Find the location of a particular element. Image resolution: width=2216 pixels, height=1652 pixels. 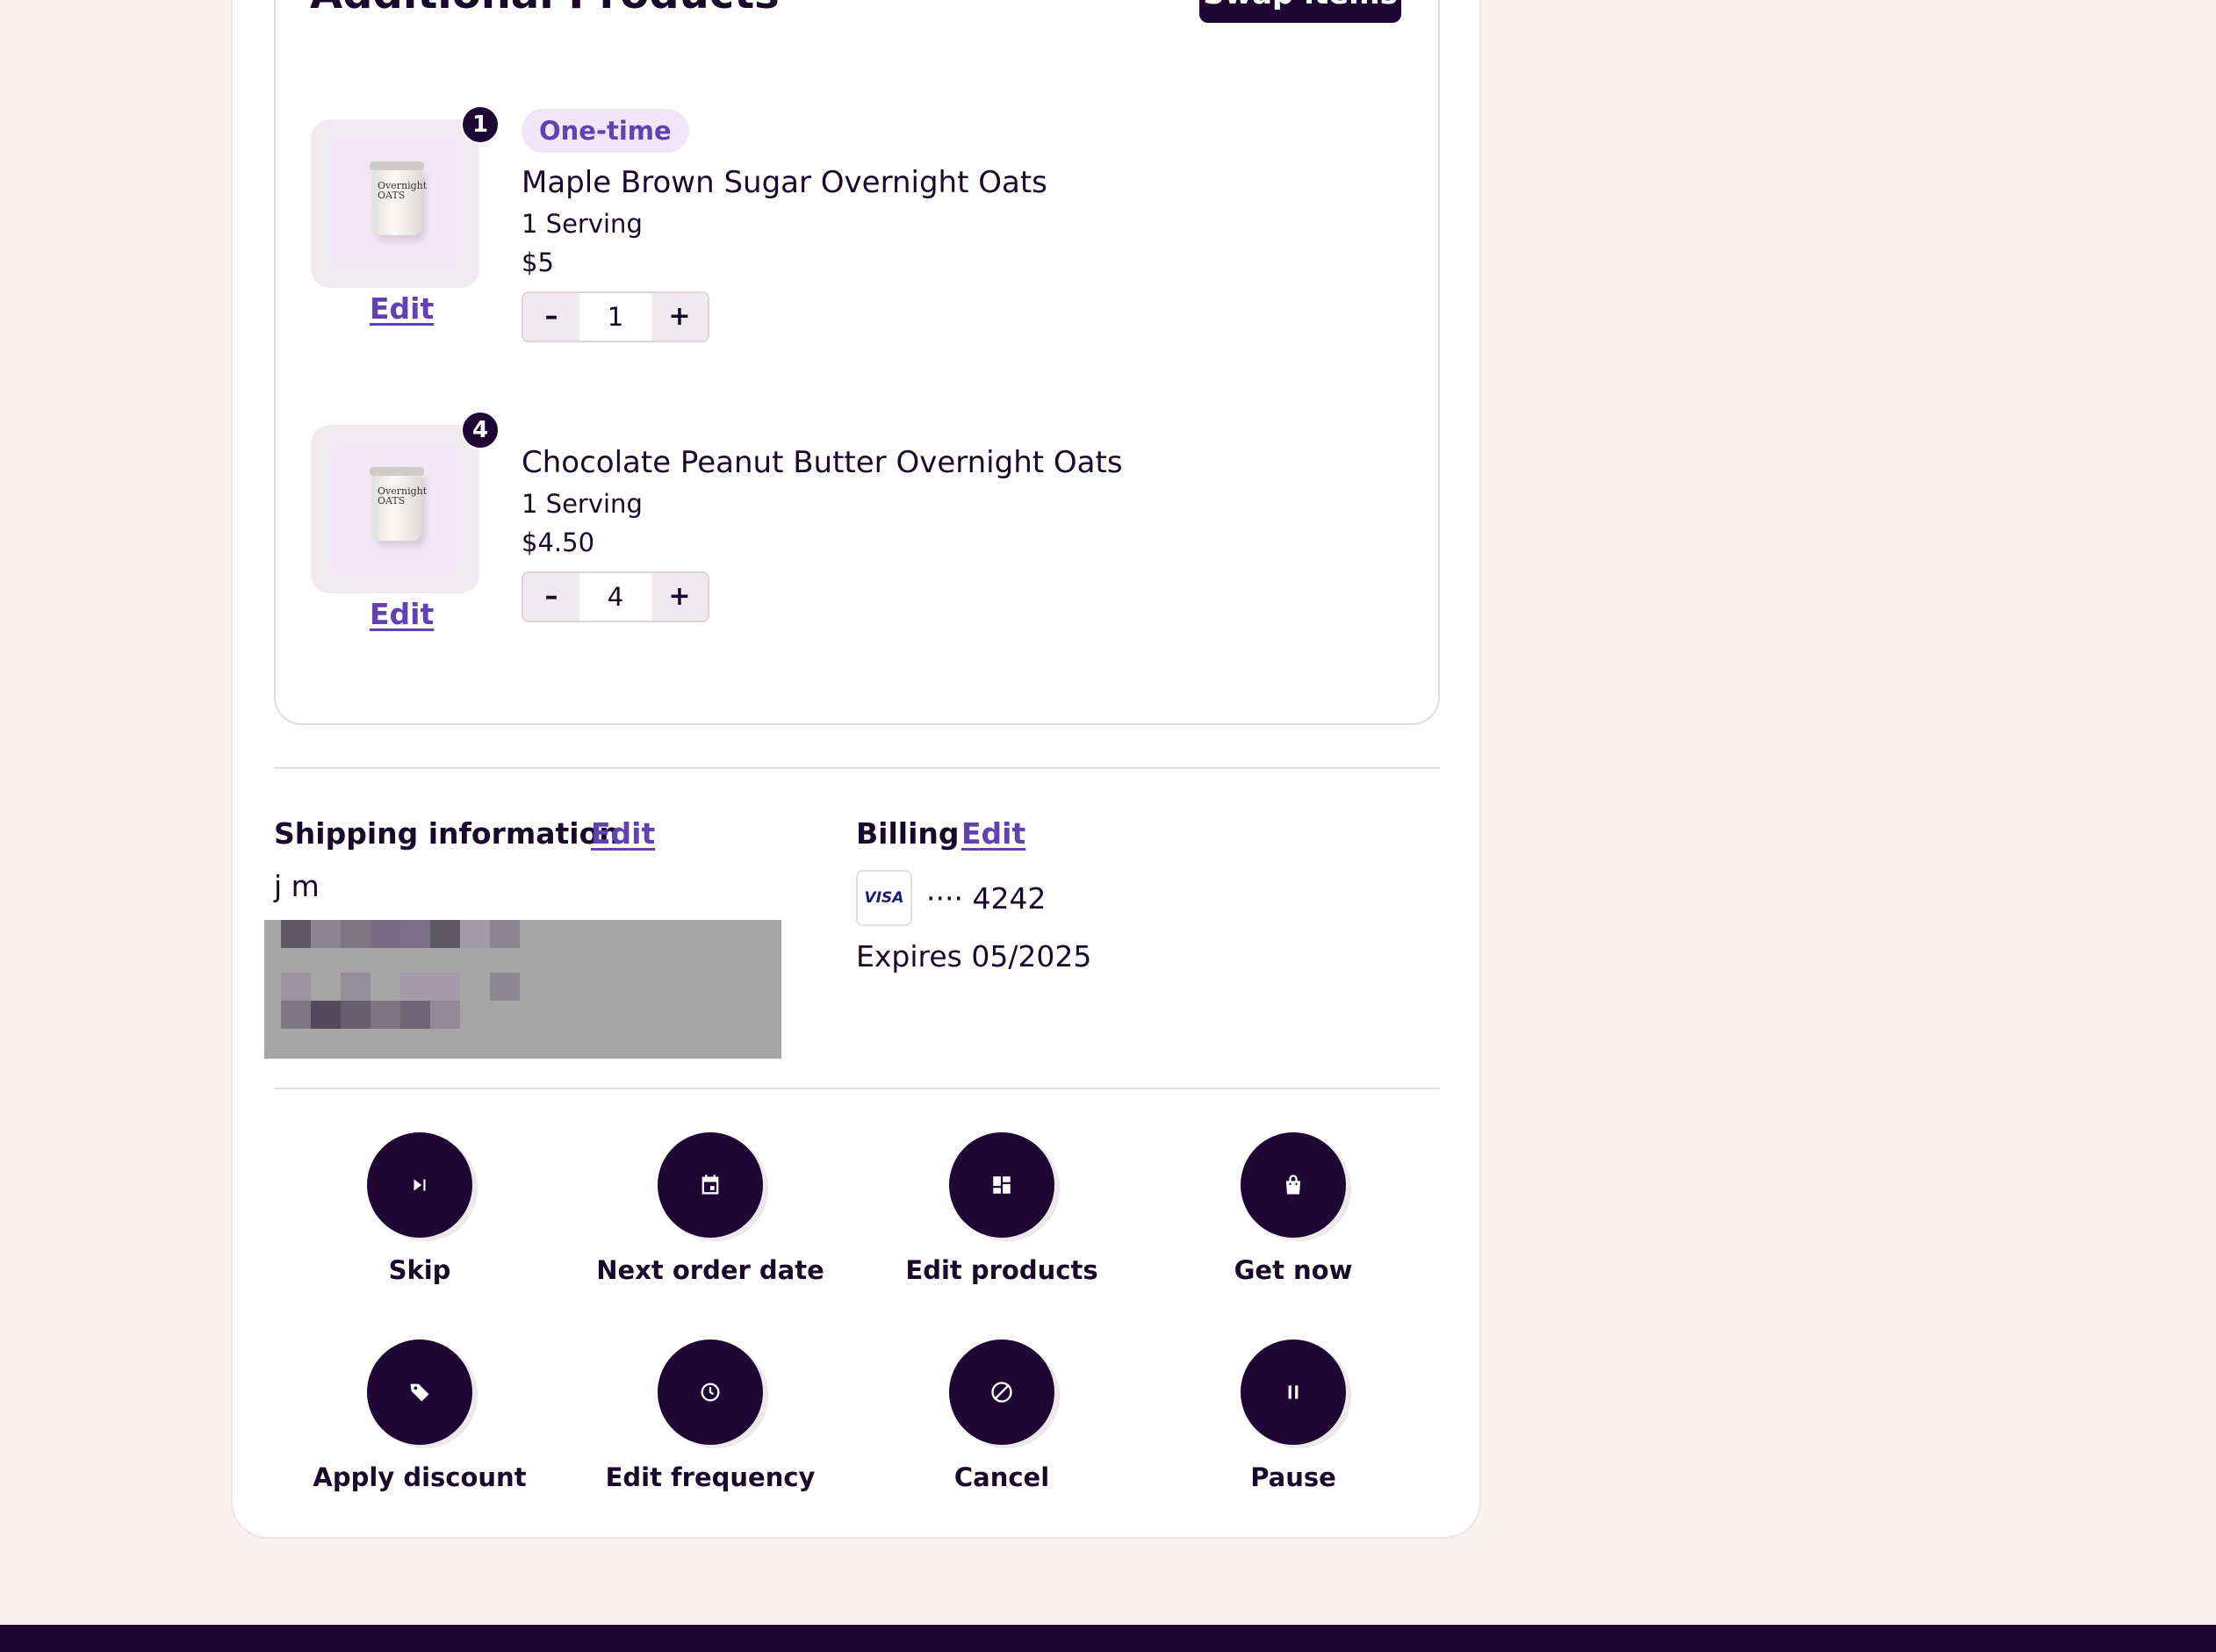

skip-next-icon is located at coordinates (419, 1185).